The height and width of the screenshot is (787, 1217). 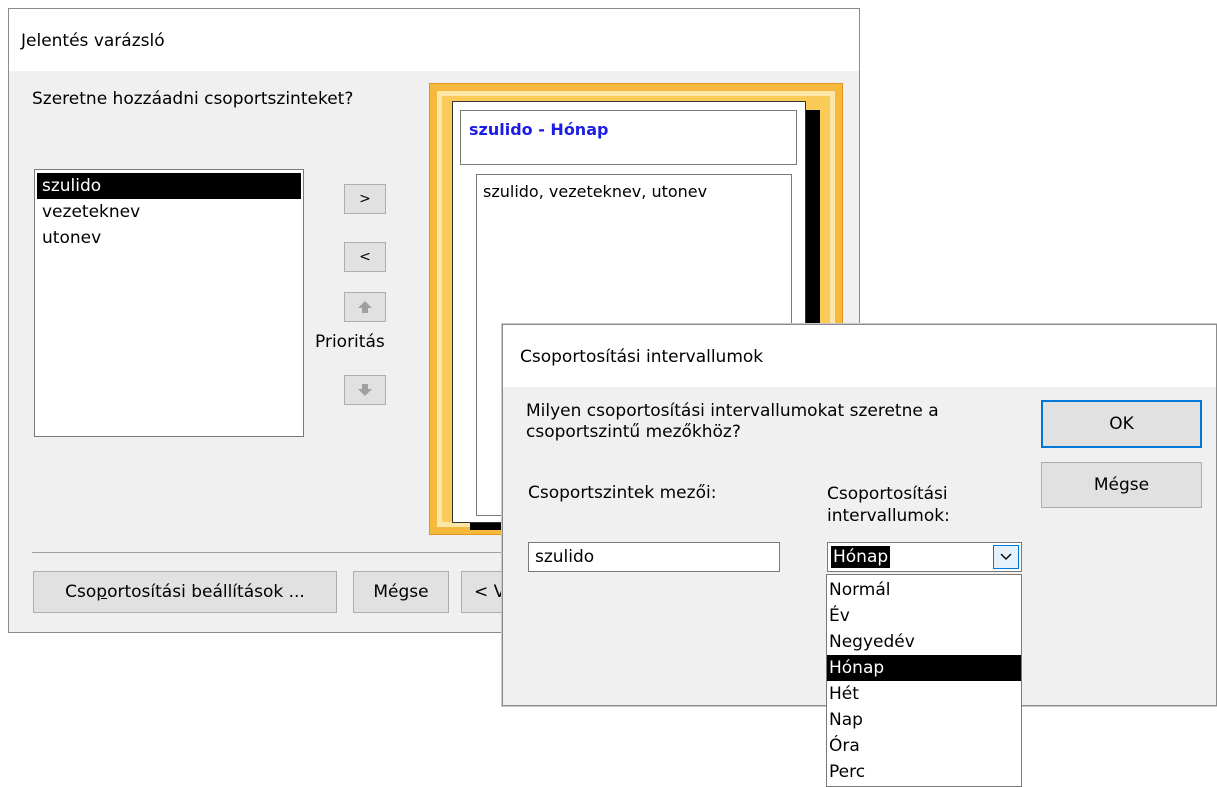 What do you see at coordinates (924, 694) in the screenshot?
I see `option-het: Hét` at bounding box center [924, 694].